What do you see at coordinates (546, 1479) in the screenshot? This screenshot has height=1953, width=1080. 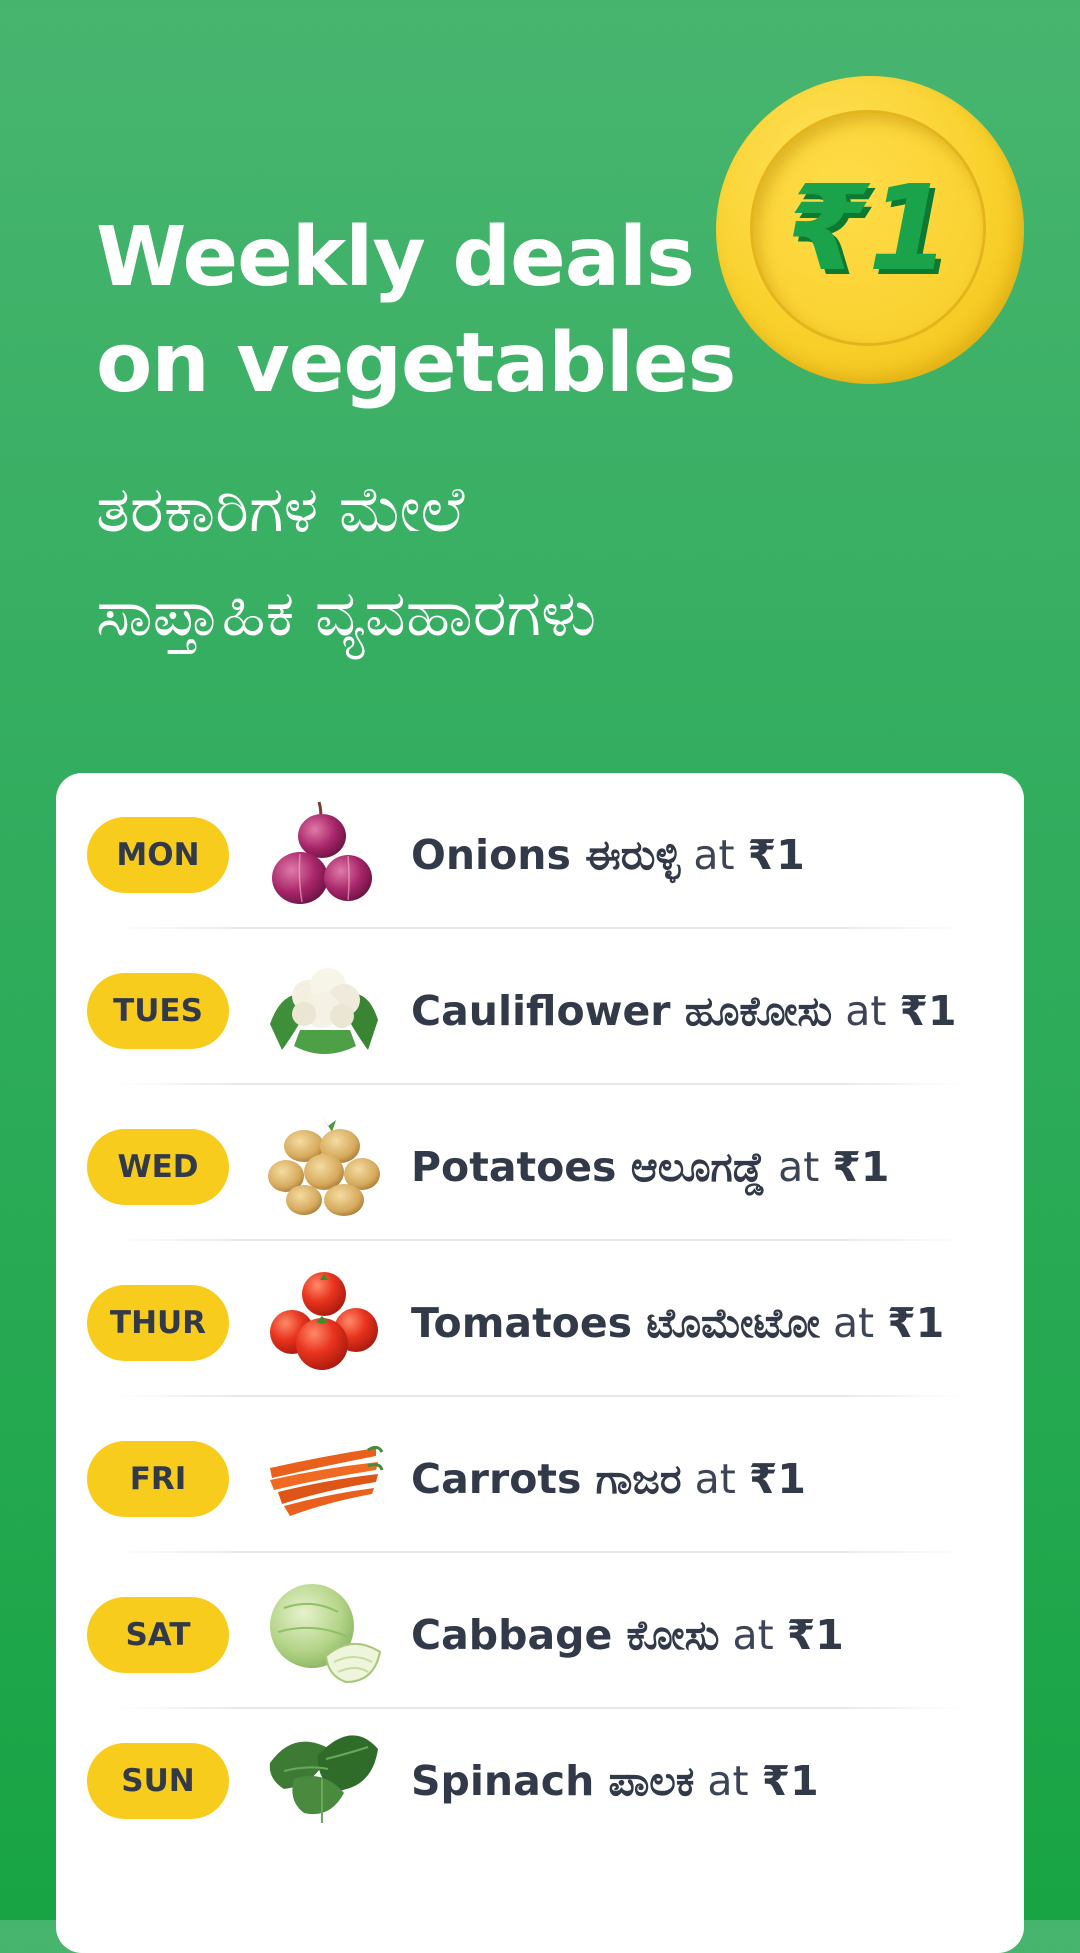 I see `vegetable-name: Carrots ಗಾಜರ` at bounding box center [546, 1479].